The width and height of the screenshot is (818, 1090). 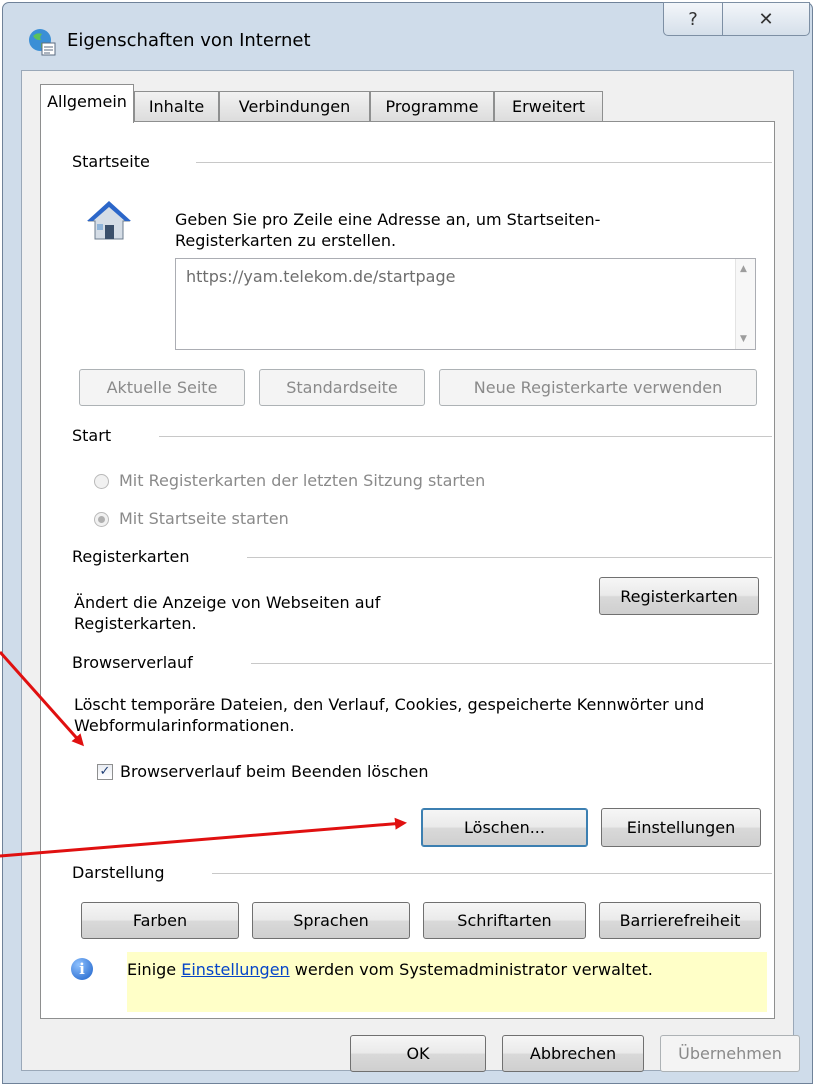 I want to click on languages-button: Sprachen, so click(x=331, y=920).